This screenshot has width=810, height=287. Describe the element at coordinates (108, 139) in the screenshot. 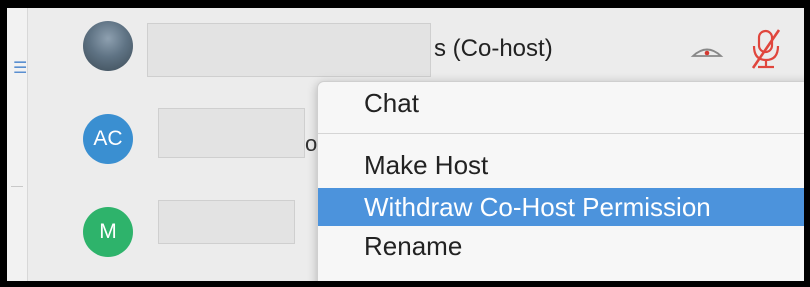

I see `avatar: AC` at that location.